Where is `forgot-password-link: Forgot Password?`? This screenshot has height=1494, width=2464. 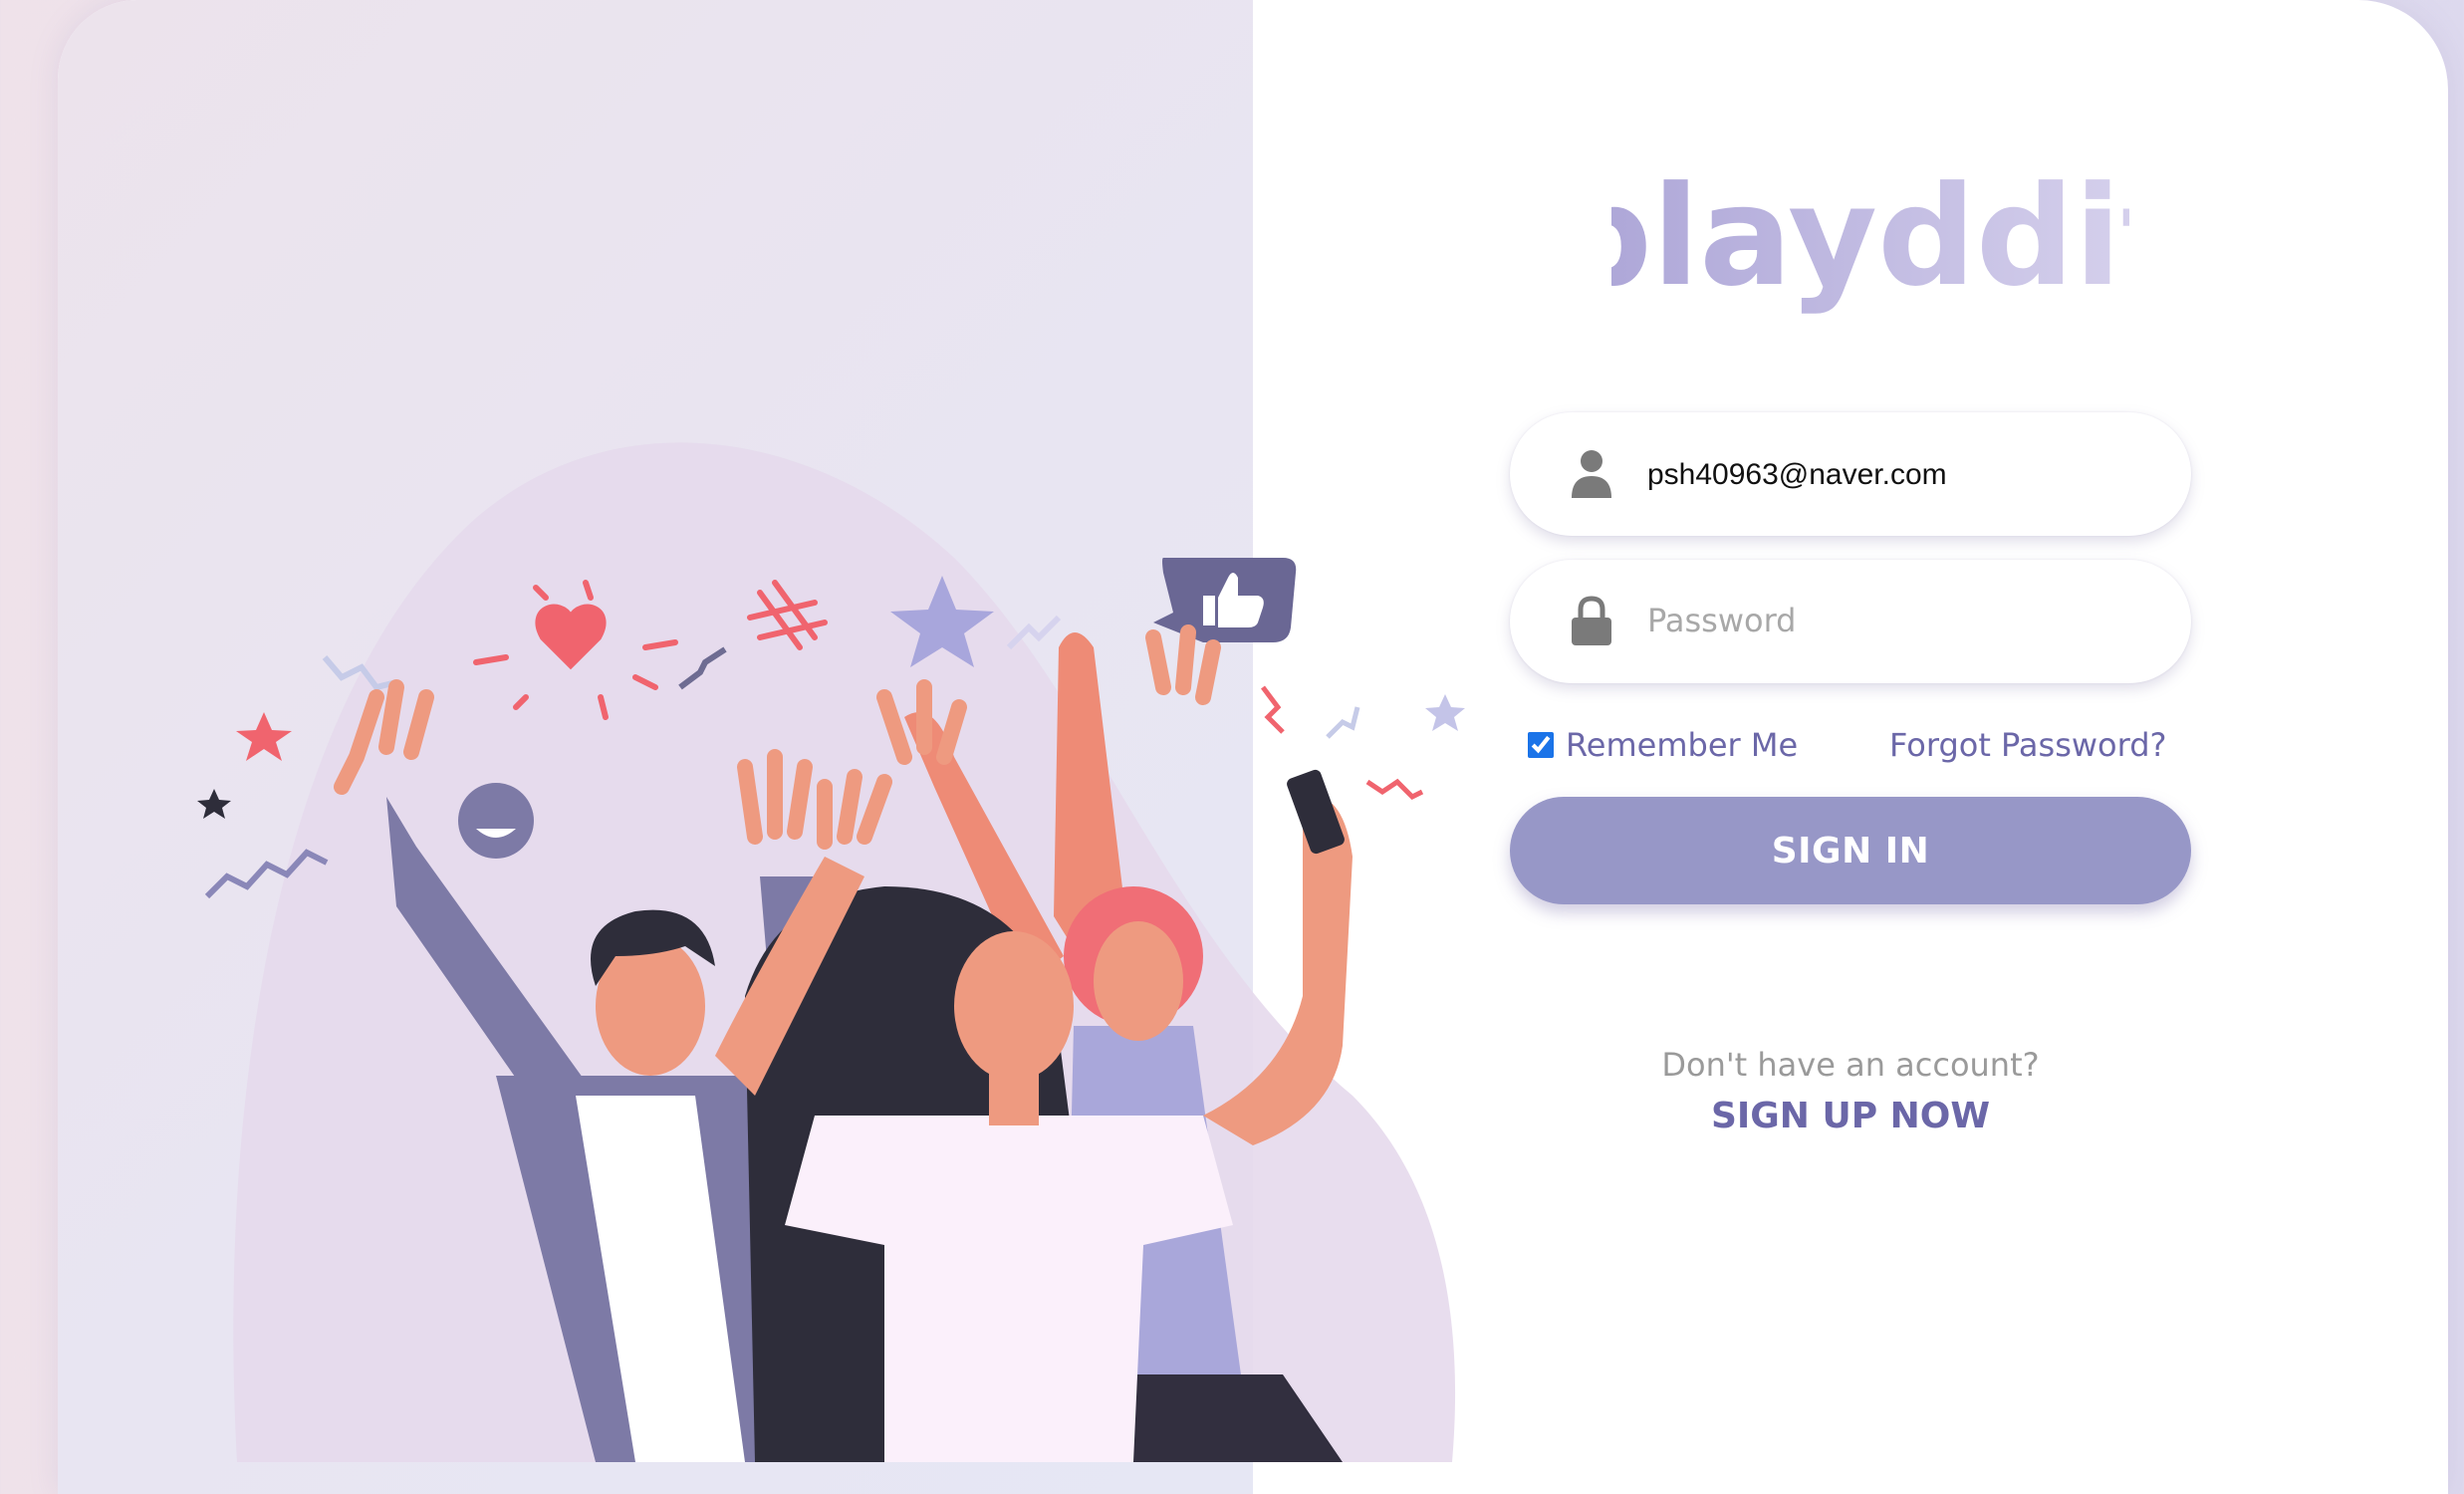
forgot-password-link: Forgot Password? is located at coordinates (2028, 745).